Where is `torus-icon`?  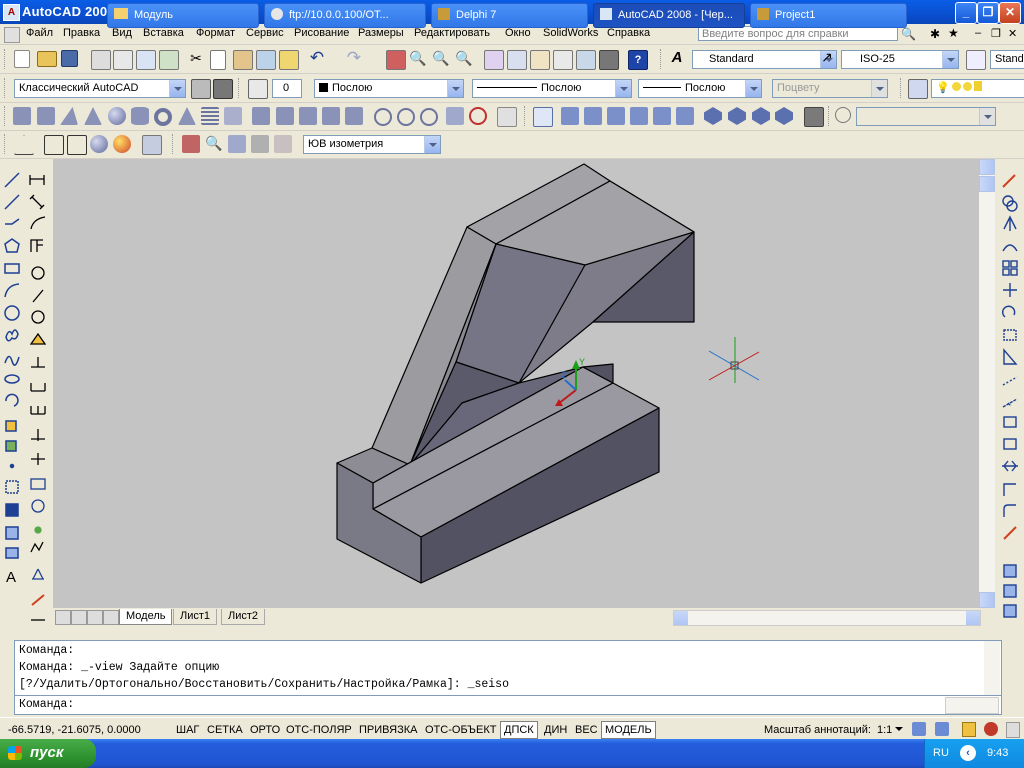
torus-icon is located at coordinates (163, 117).